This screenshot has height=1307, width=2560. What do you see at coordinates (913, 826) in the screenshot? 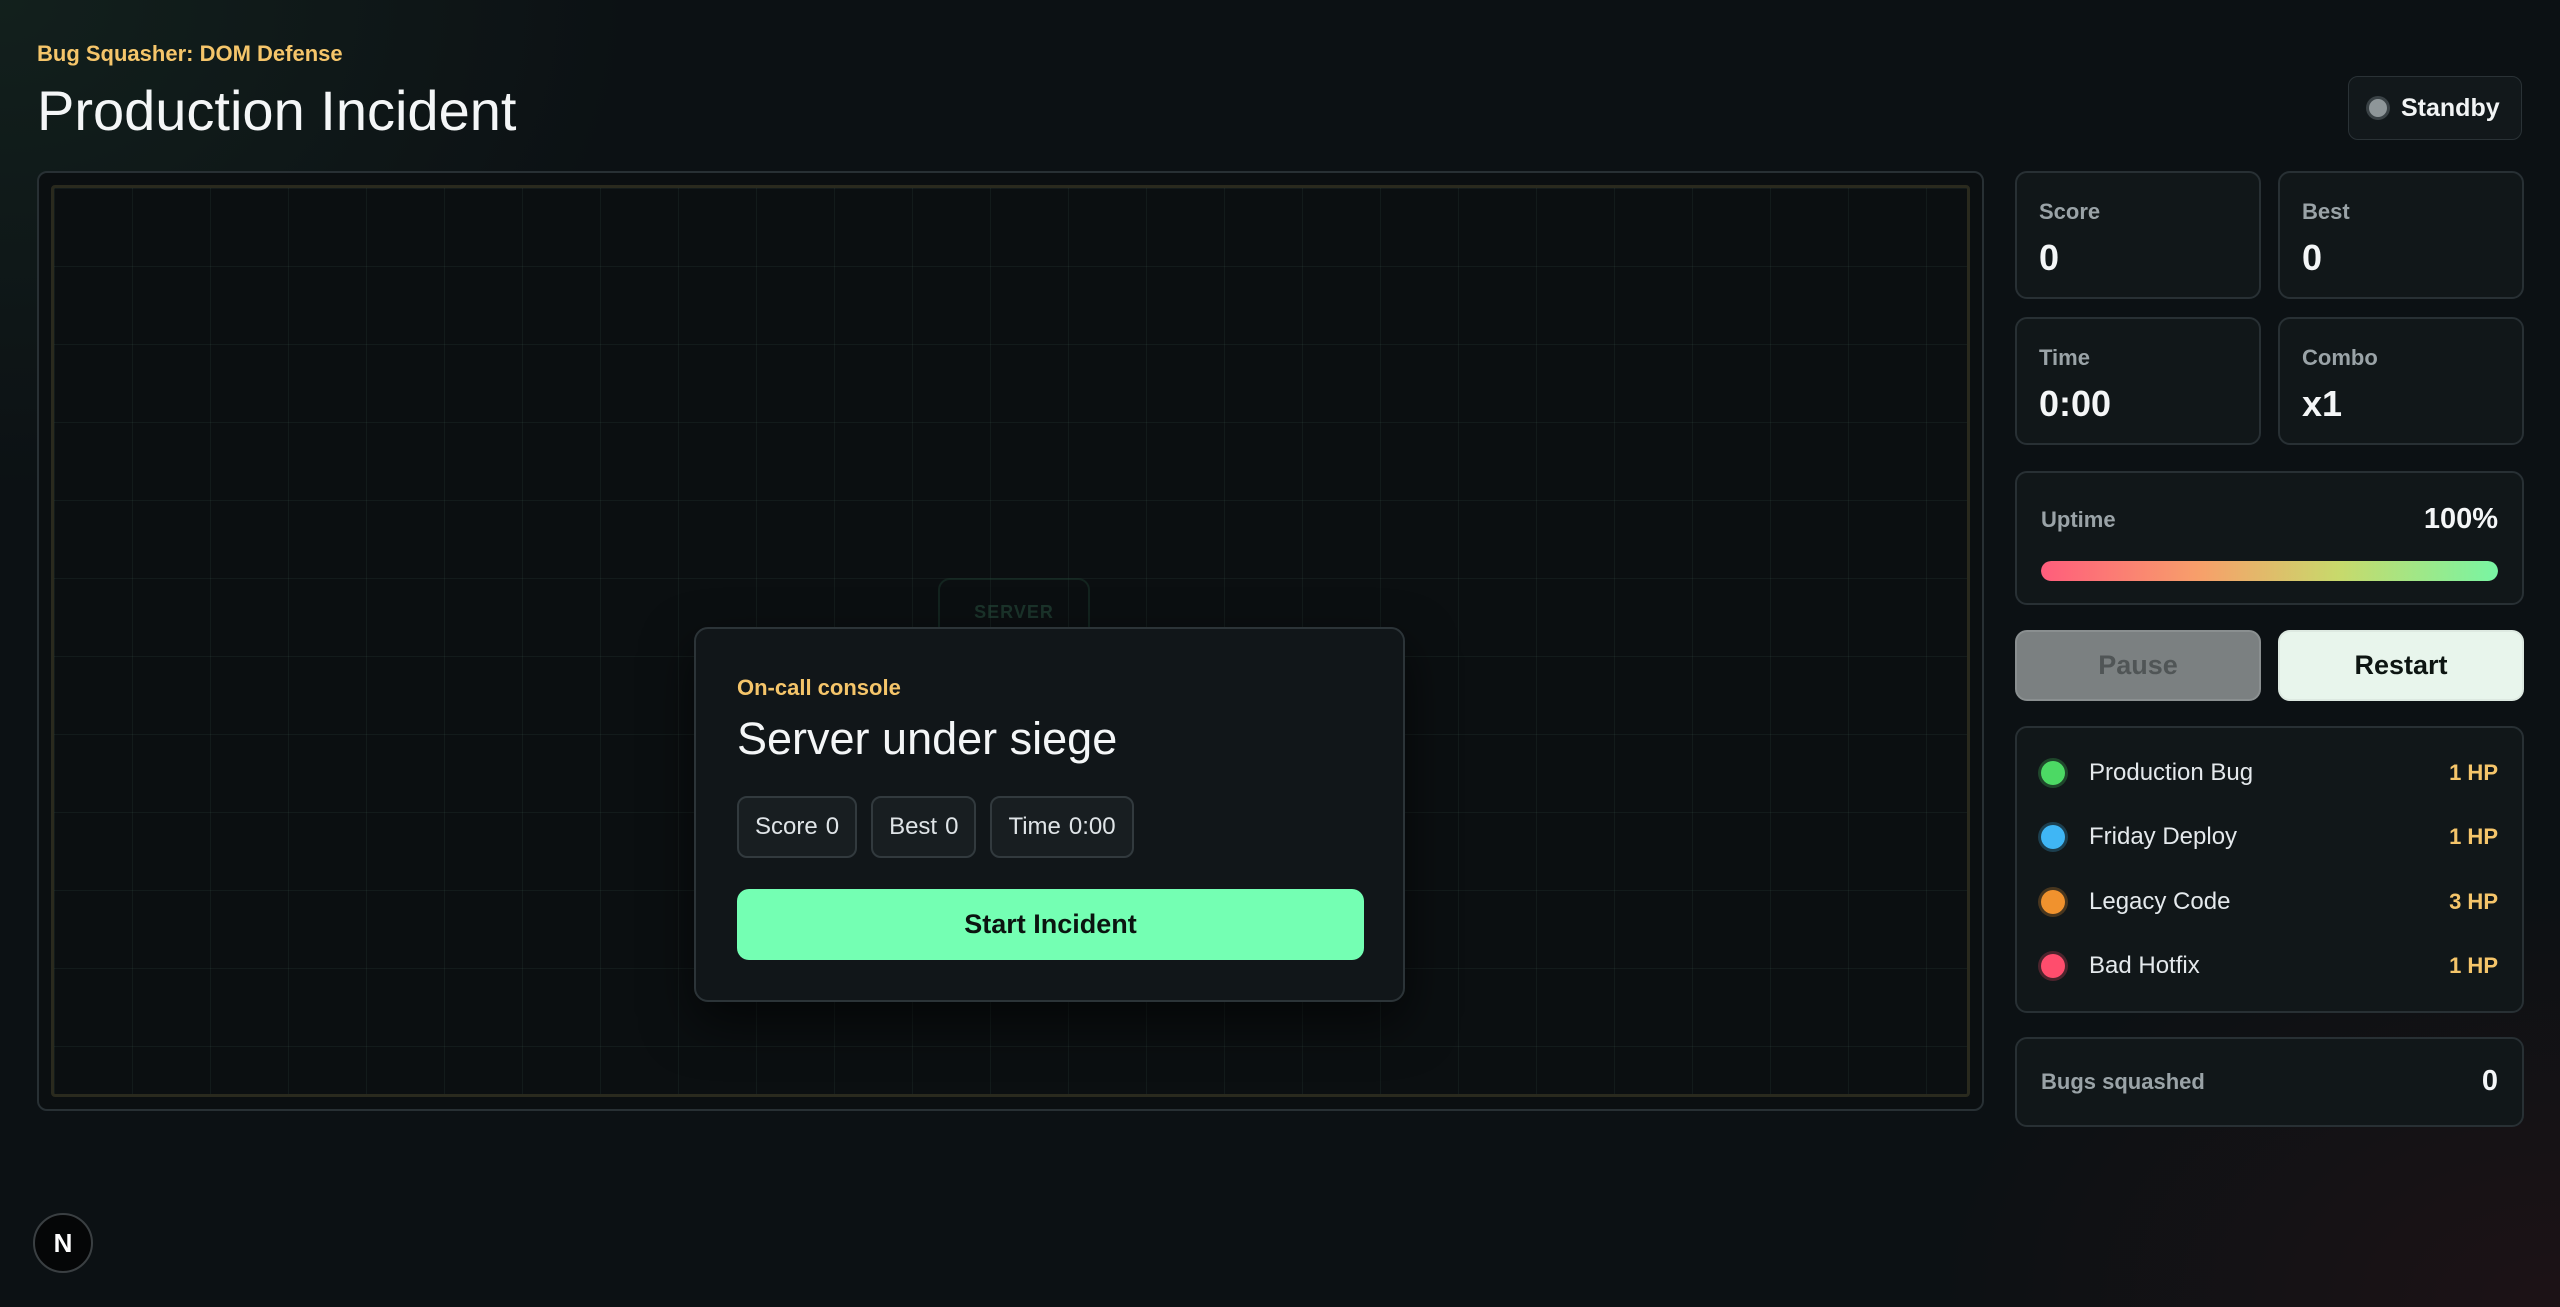
I see `chip-label: Best` at bounding box center [913, 826].